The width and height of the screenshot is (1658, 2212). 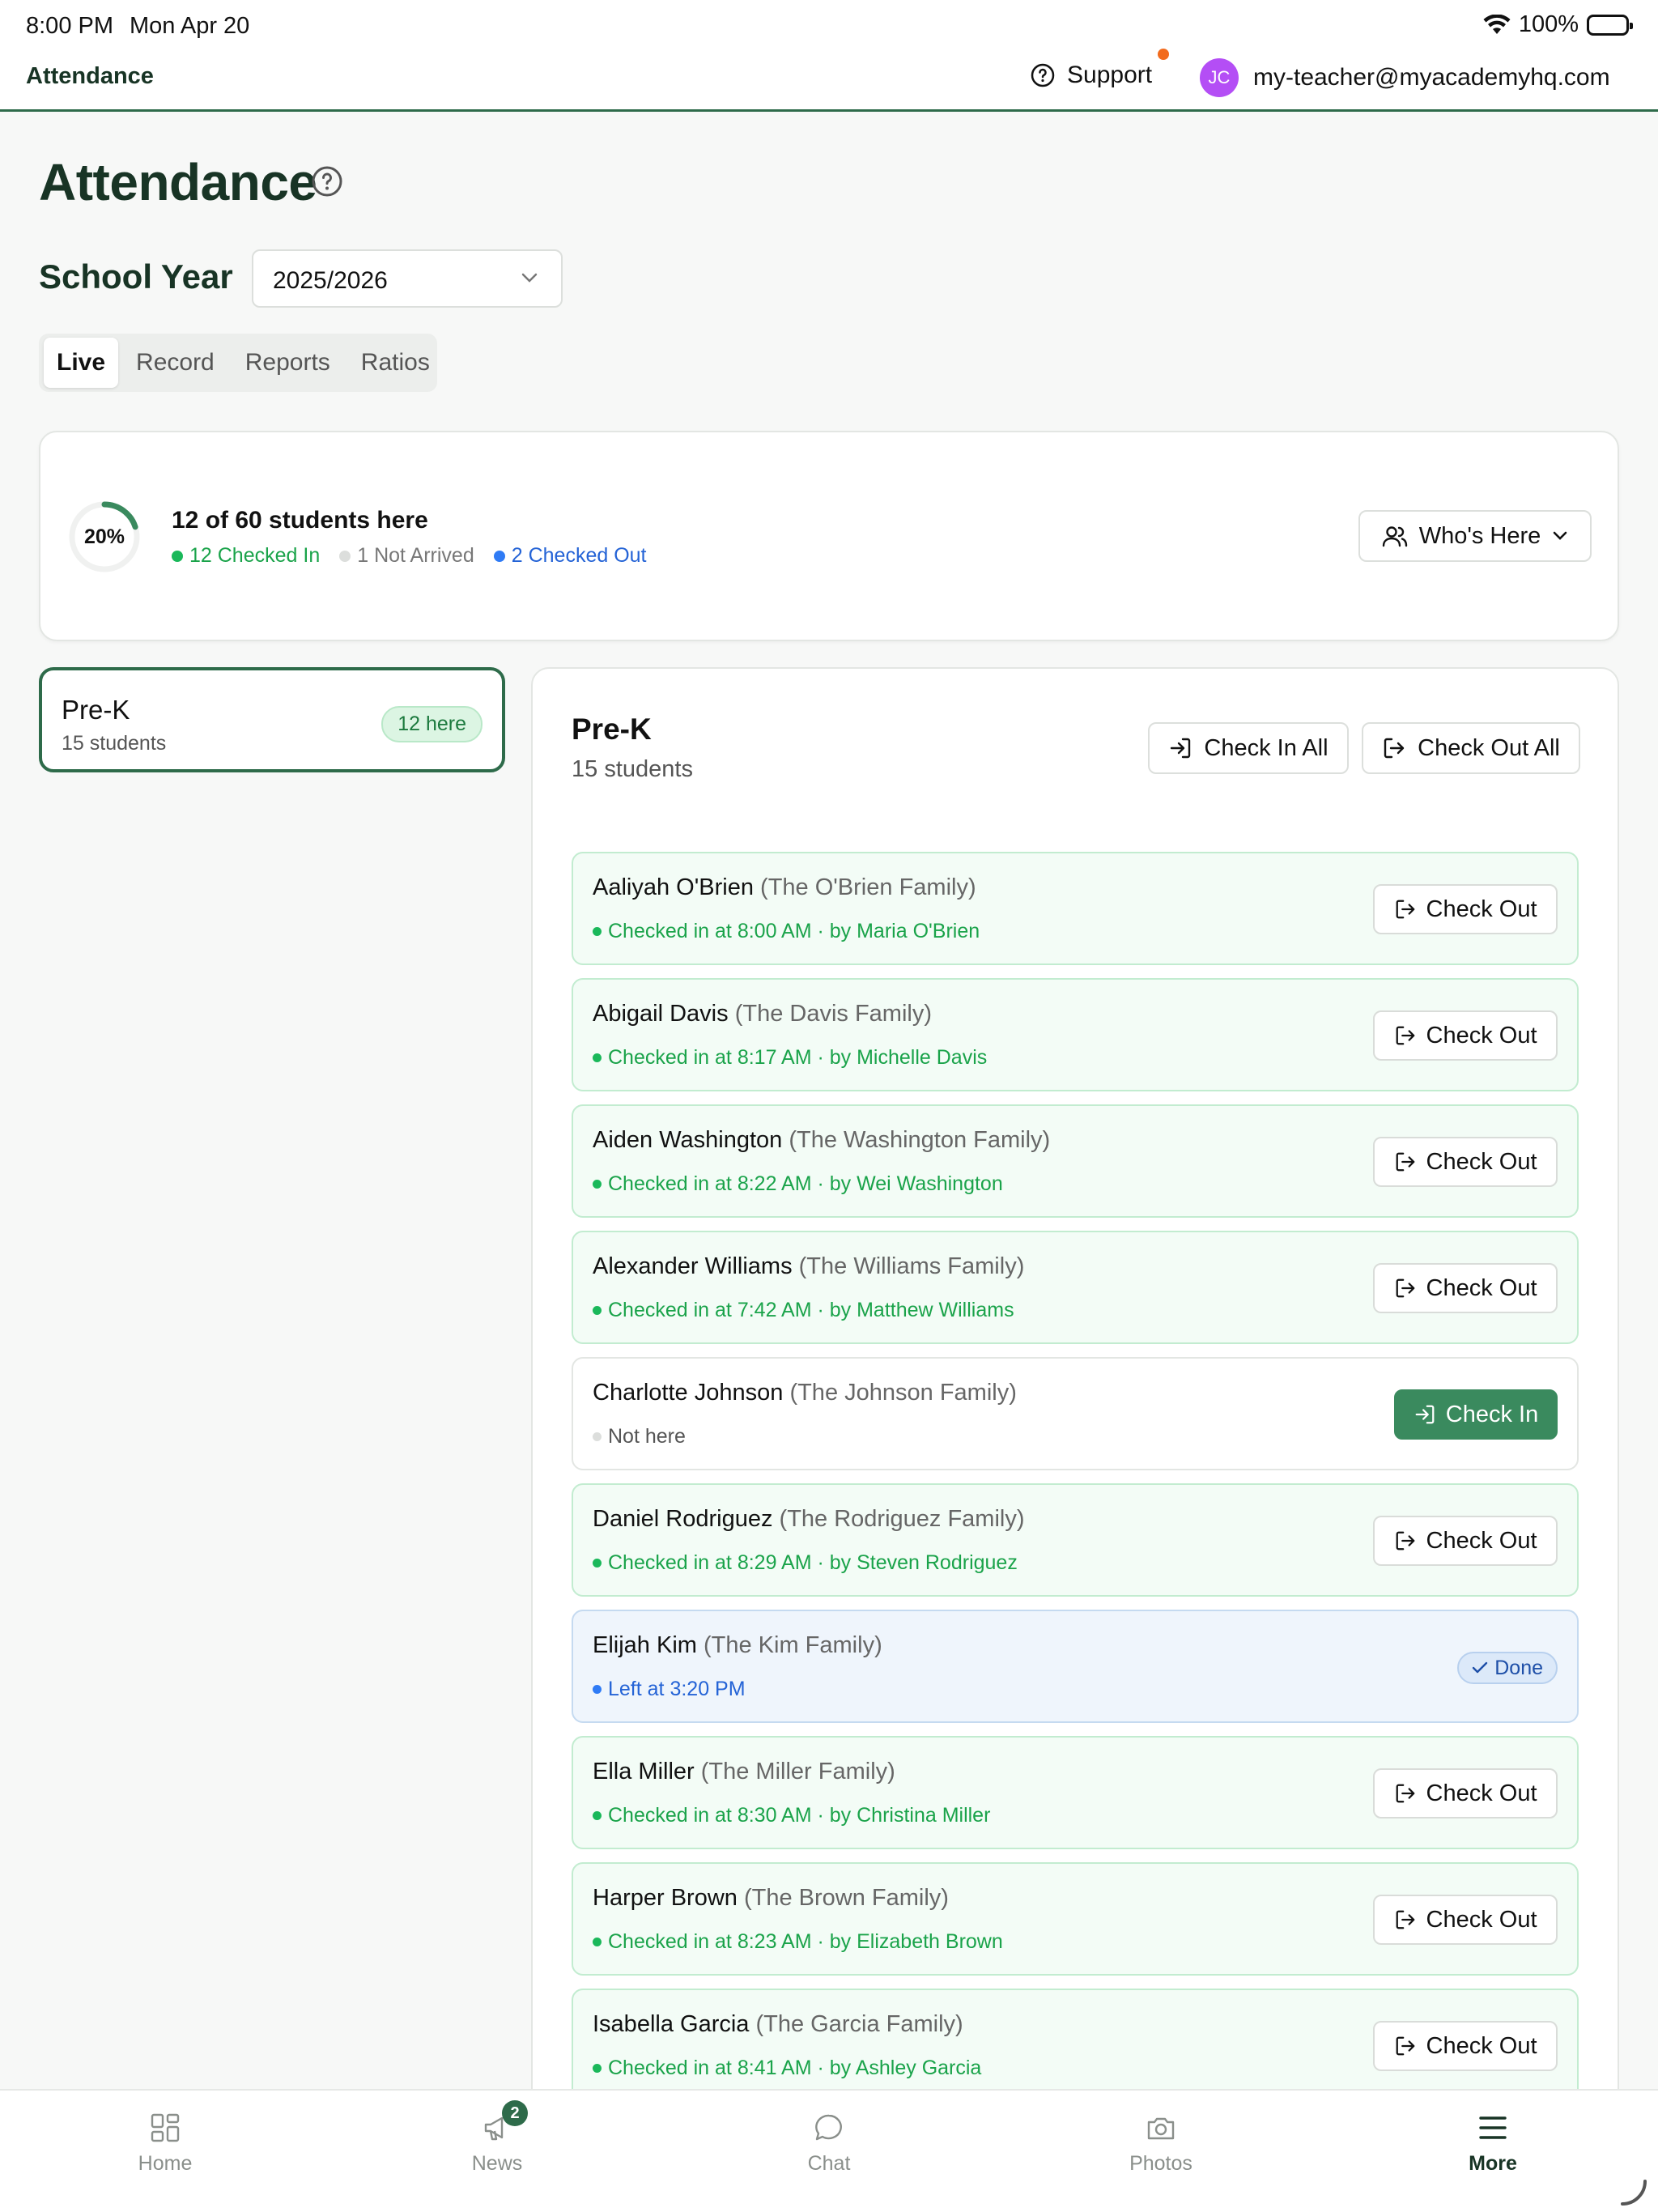 I want to click on school-year-value: 2025/2026, so click(x=330, y=280).